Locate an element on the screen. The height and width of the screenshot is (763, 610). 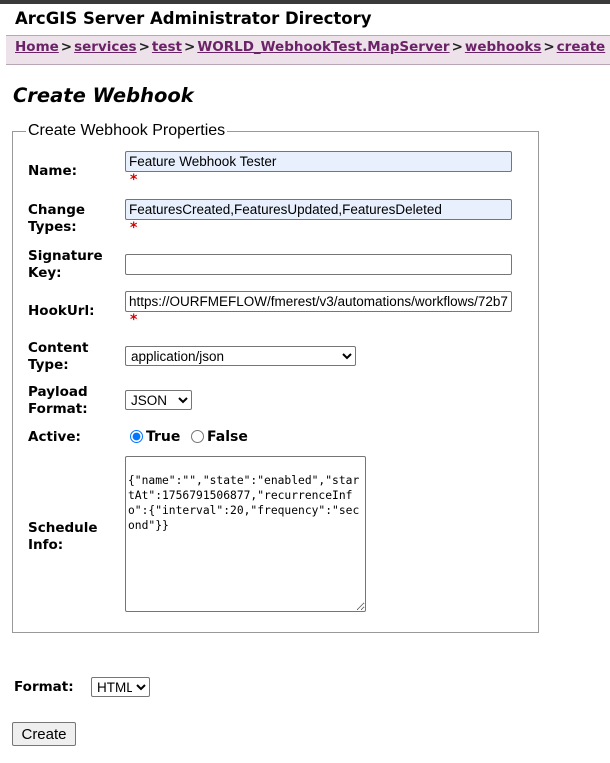
breadcrumb-services-link: services is located at coordinates (105, 47).